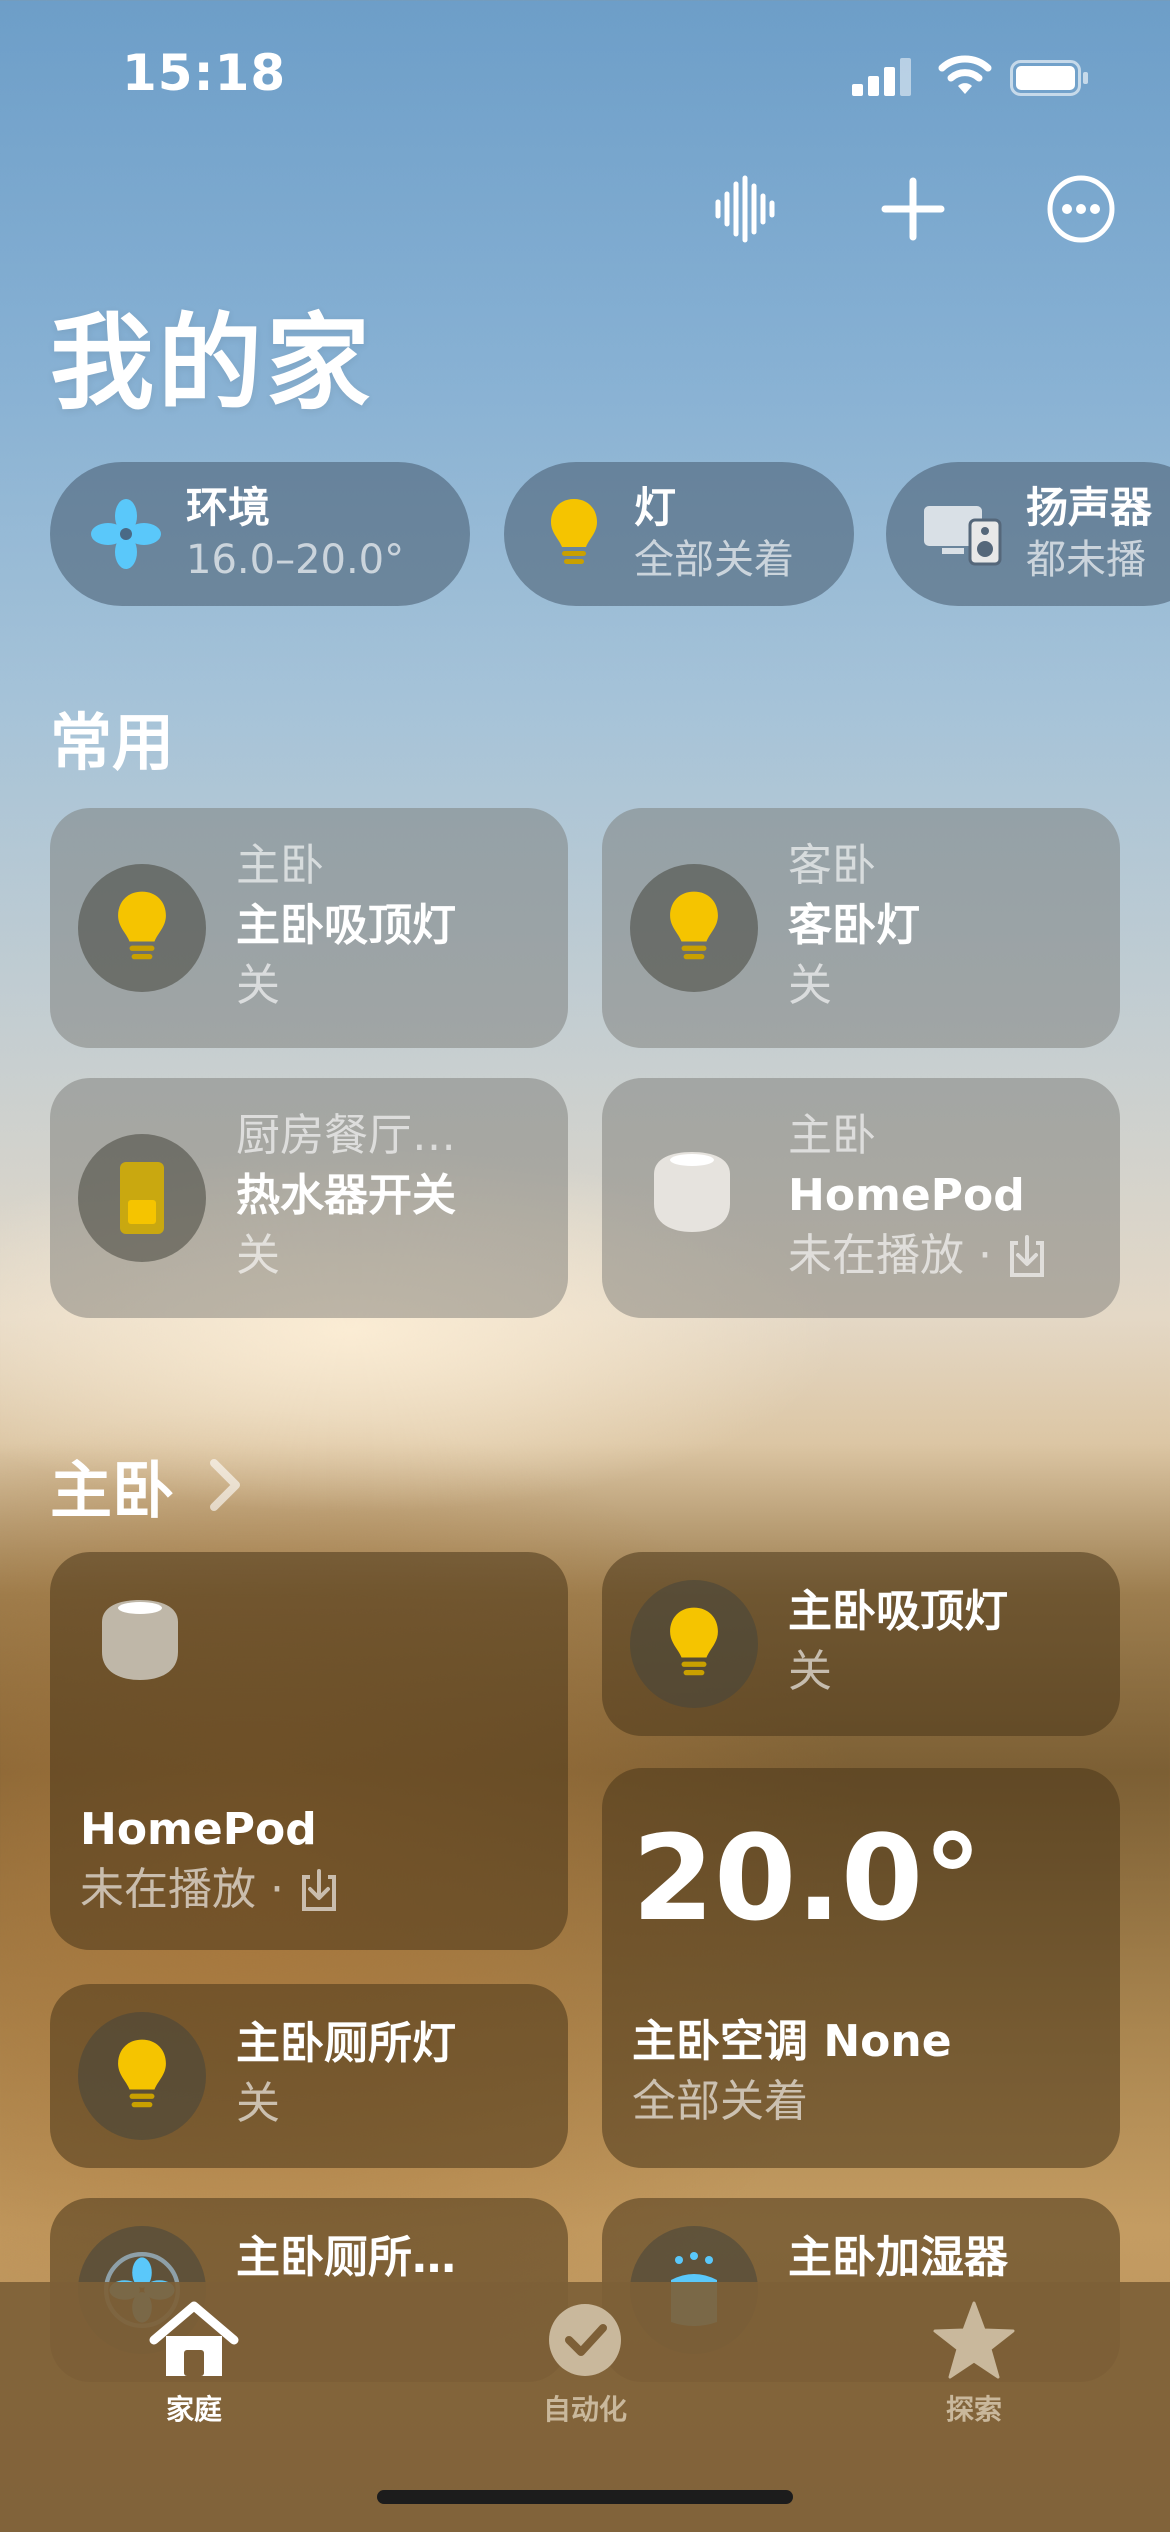  I want to click on accessory-tile-homepod: 主卧 HomePod 未在播放 ·, so click(861, 1198).